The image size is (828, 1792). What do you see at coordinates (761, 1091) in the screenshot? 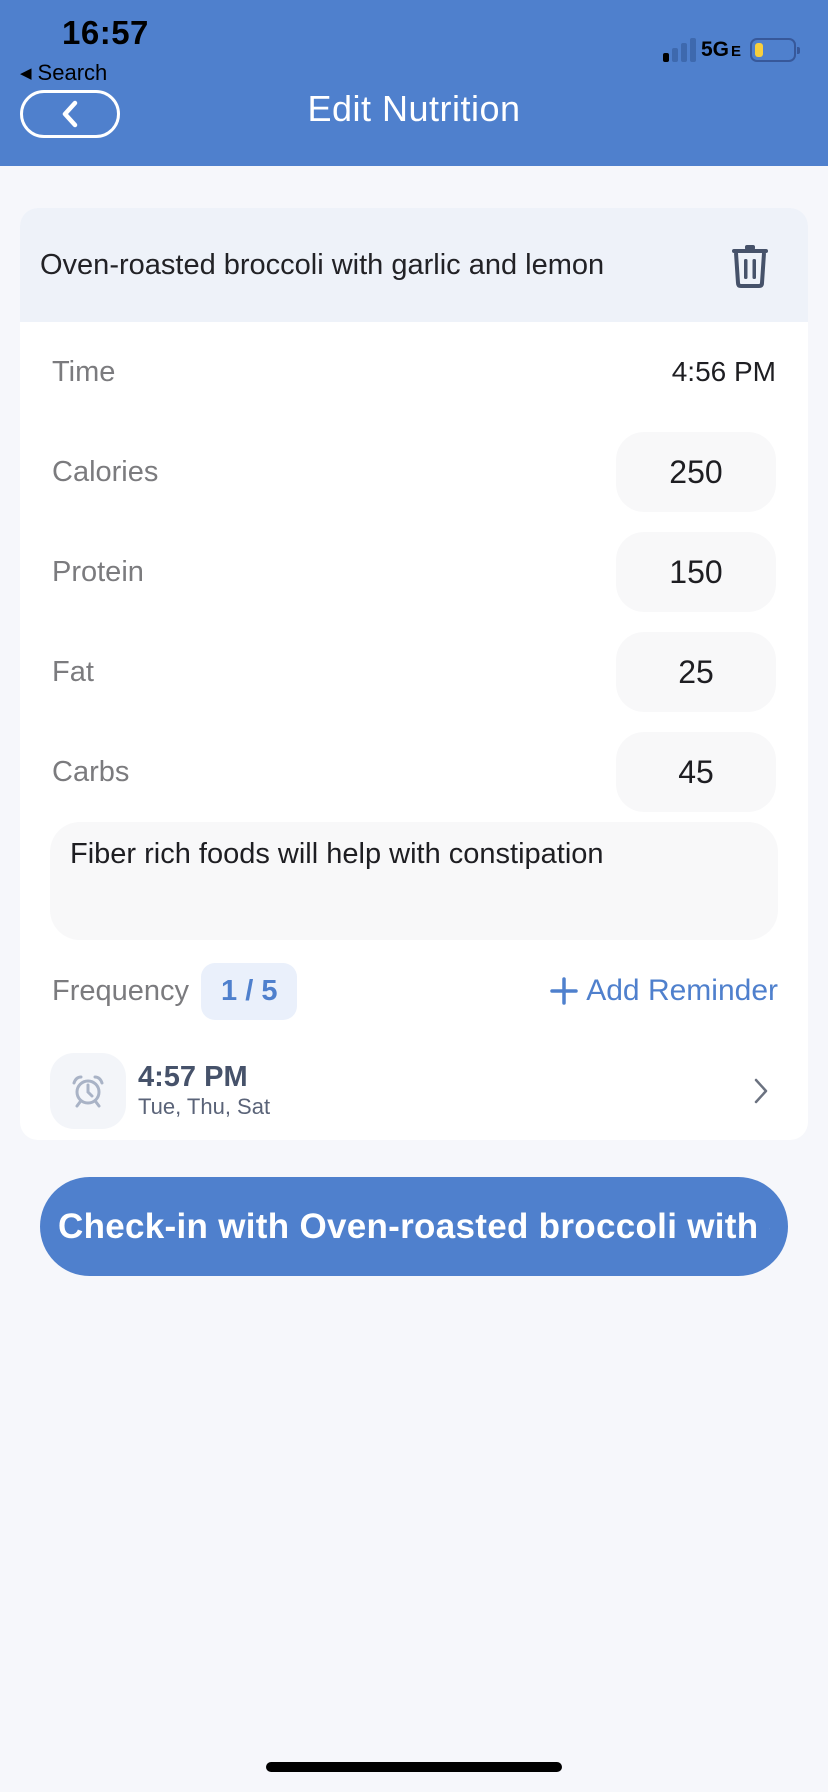
I see `chevron-right-icon` at bounding box center [761, 1091].